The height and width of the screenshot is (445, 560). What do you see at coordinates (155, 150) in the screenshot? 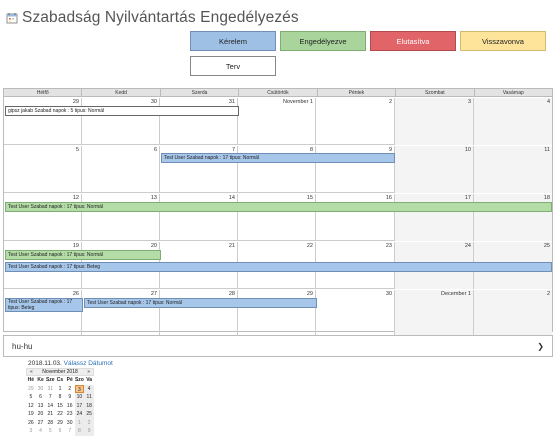
I see `day-number: 6` at bounding box center [155, 150].